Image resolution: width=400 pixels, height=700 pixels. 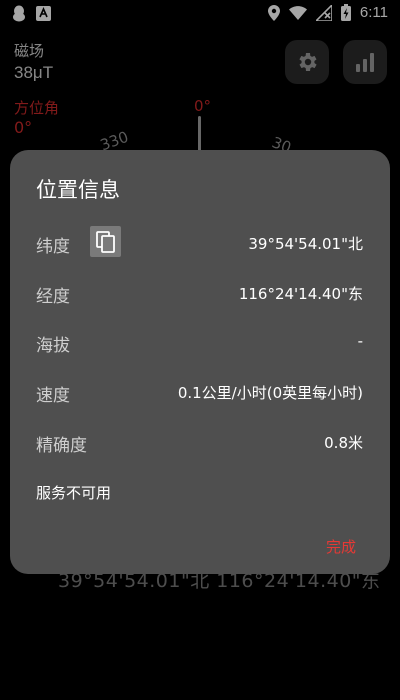 I want to click on longitude-label: 经度, so click(x=53, y=297).